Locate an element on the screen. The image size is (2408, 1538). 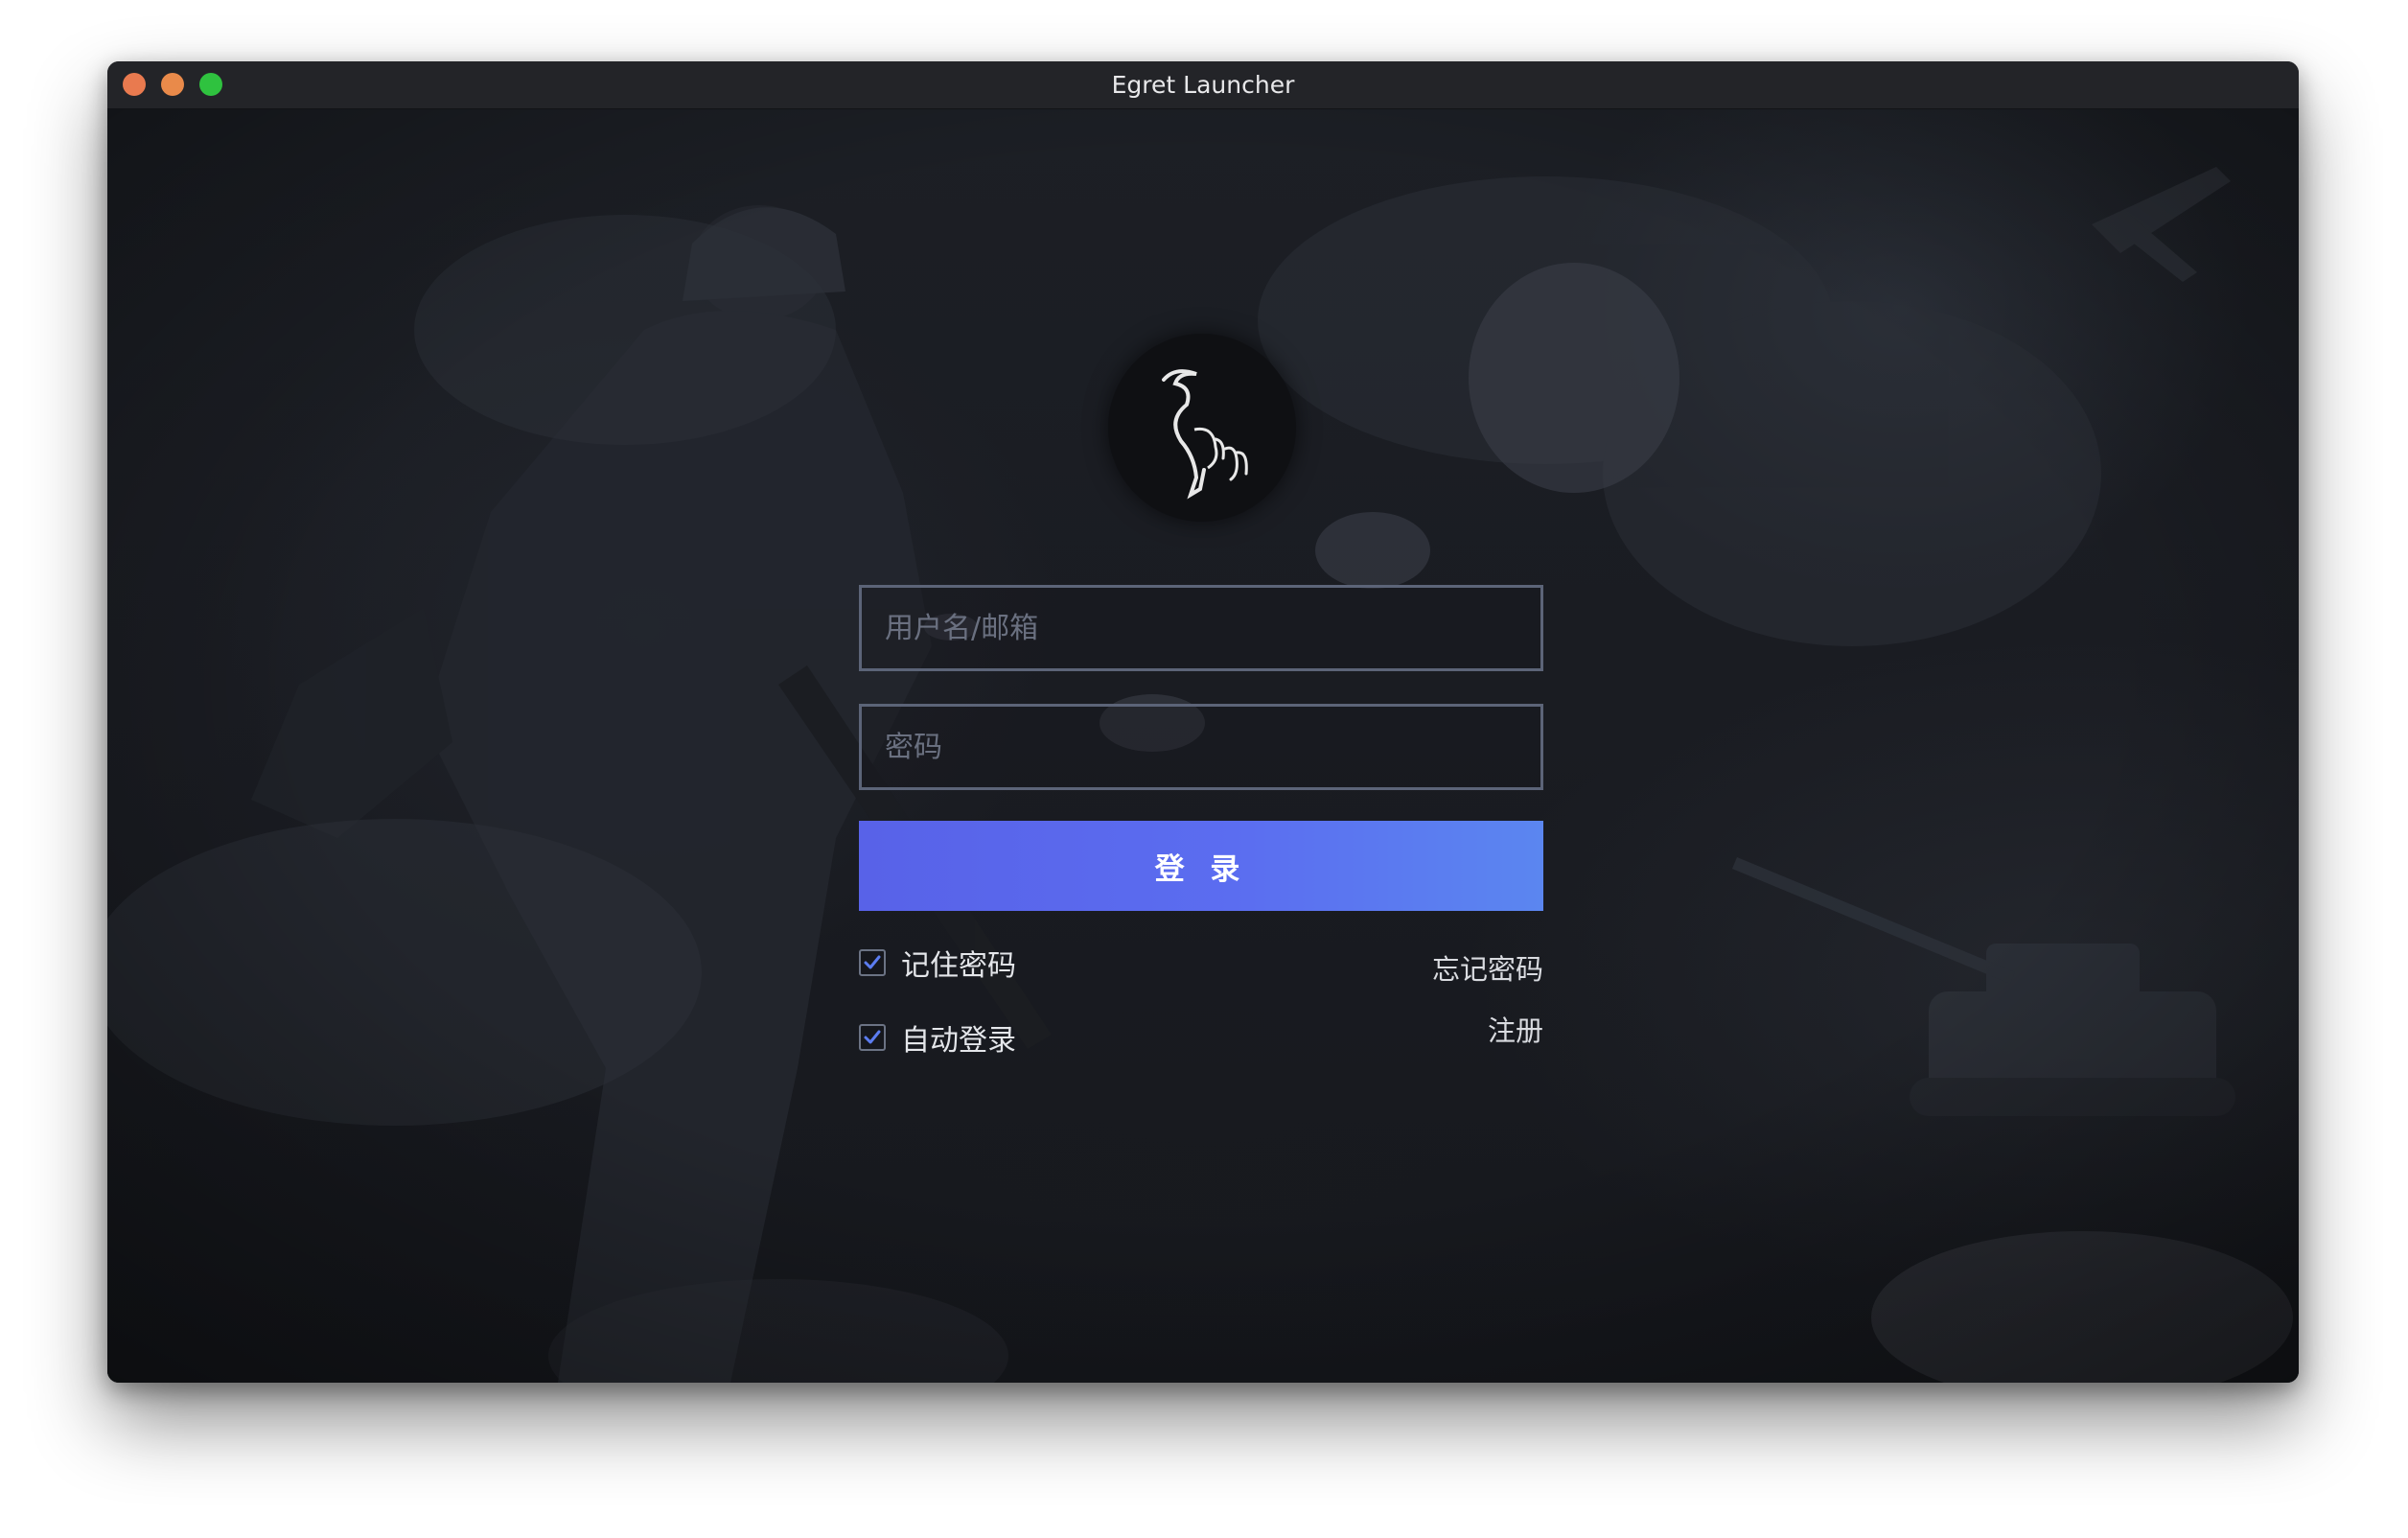
forgot-password-link: 忘记密码 is located at coordinates (1487, 967).